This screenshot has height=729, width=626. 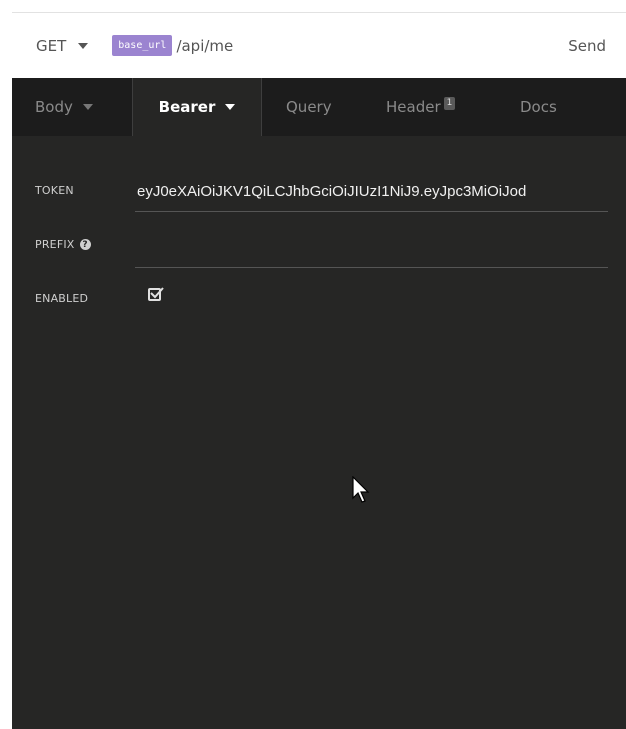 What do you see at coordinates (54, 190) in the screenshot?
I see `token-label: TOKEN` at bounding box center [54, 190].